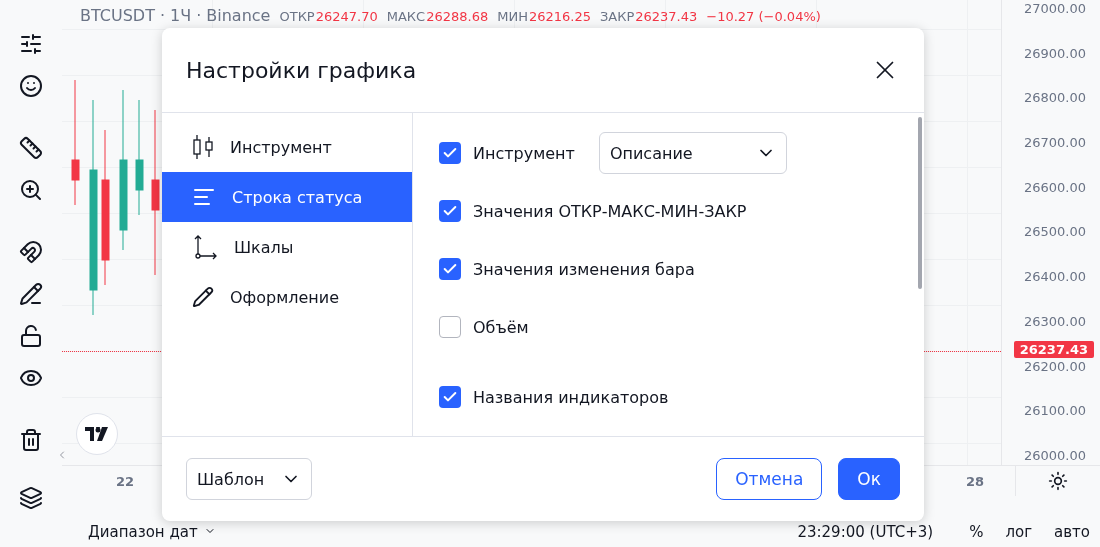  I want to click on last-price-label: 26237.43, so click(1053, 349).